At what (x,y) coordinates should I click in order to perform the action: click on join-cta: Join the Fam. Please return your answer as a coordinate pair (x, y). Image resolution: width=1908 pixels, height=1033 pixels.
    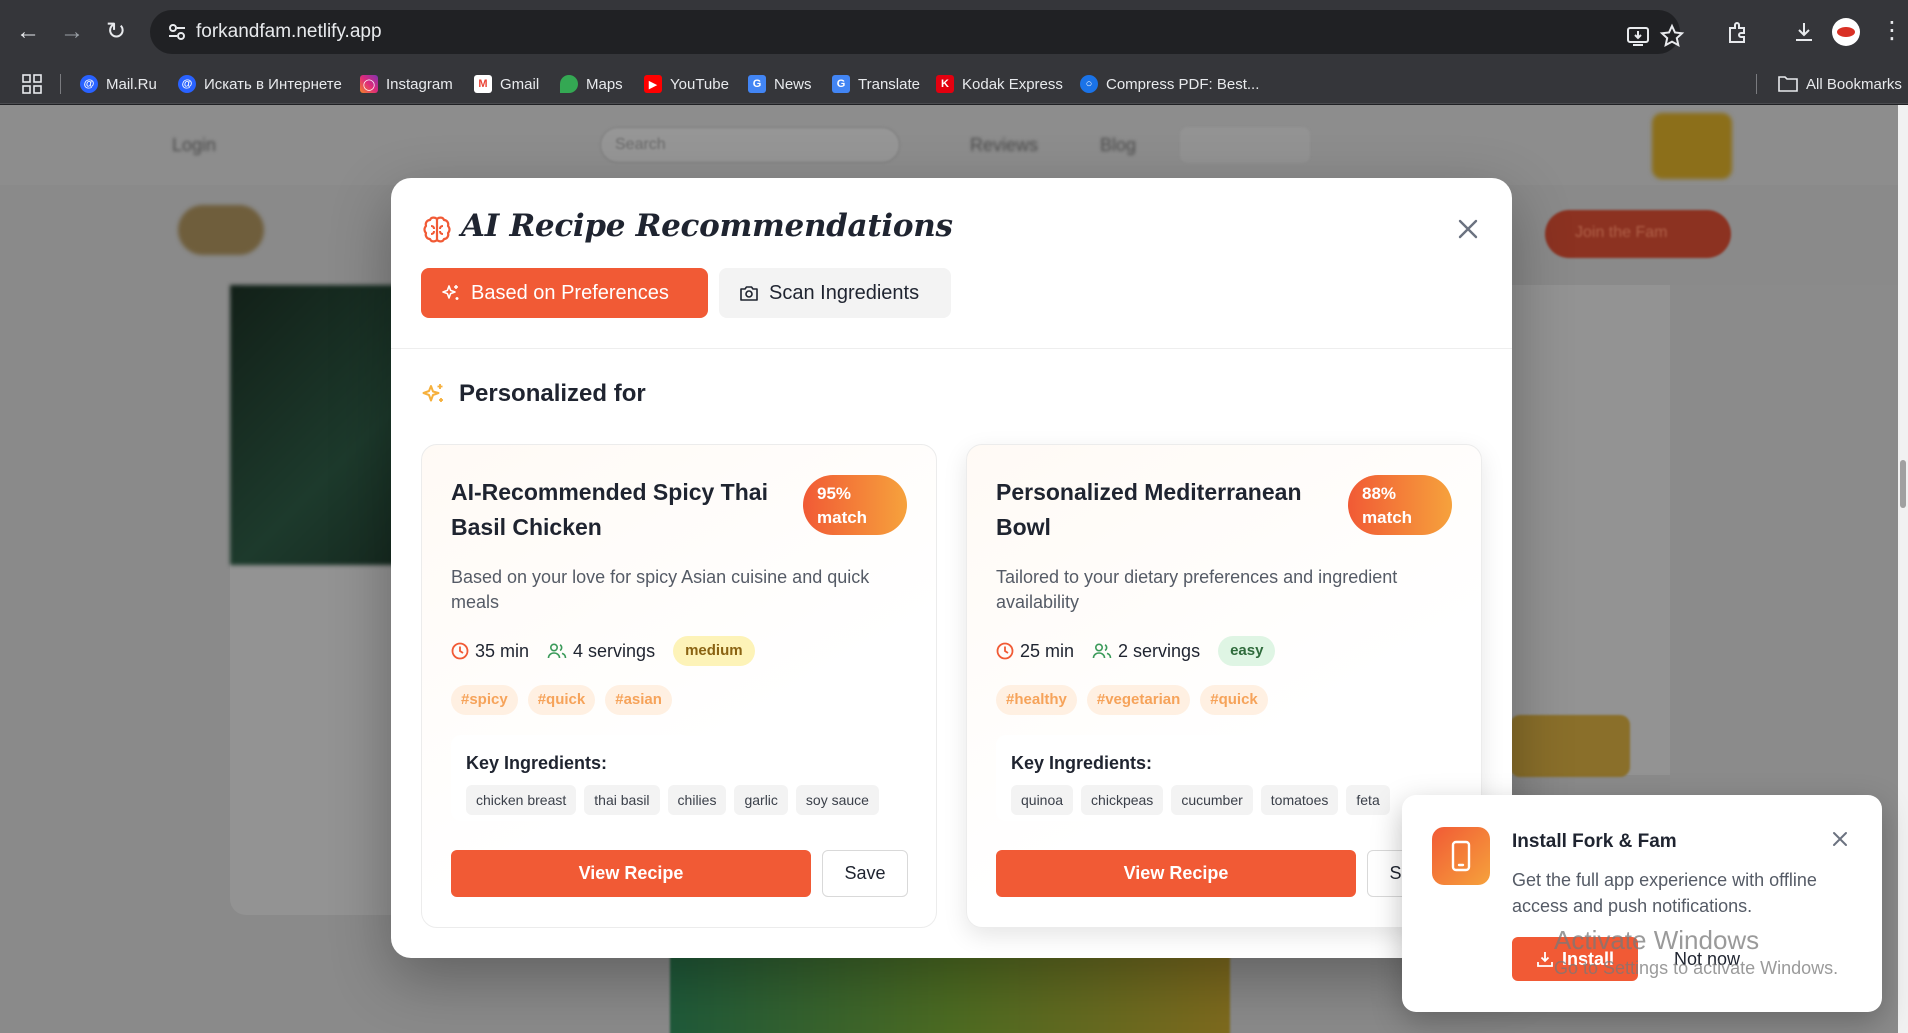
    Looking at the image, I should click on (1638, 234).